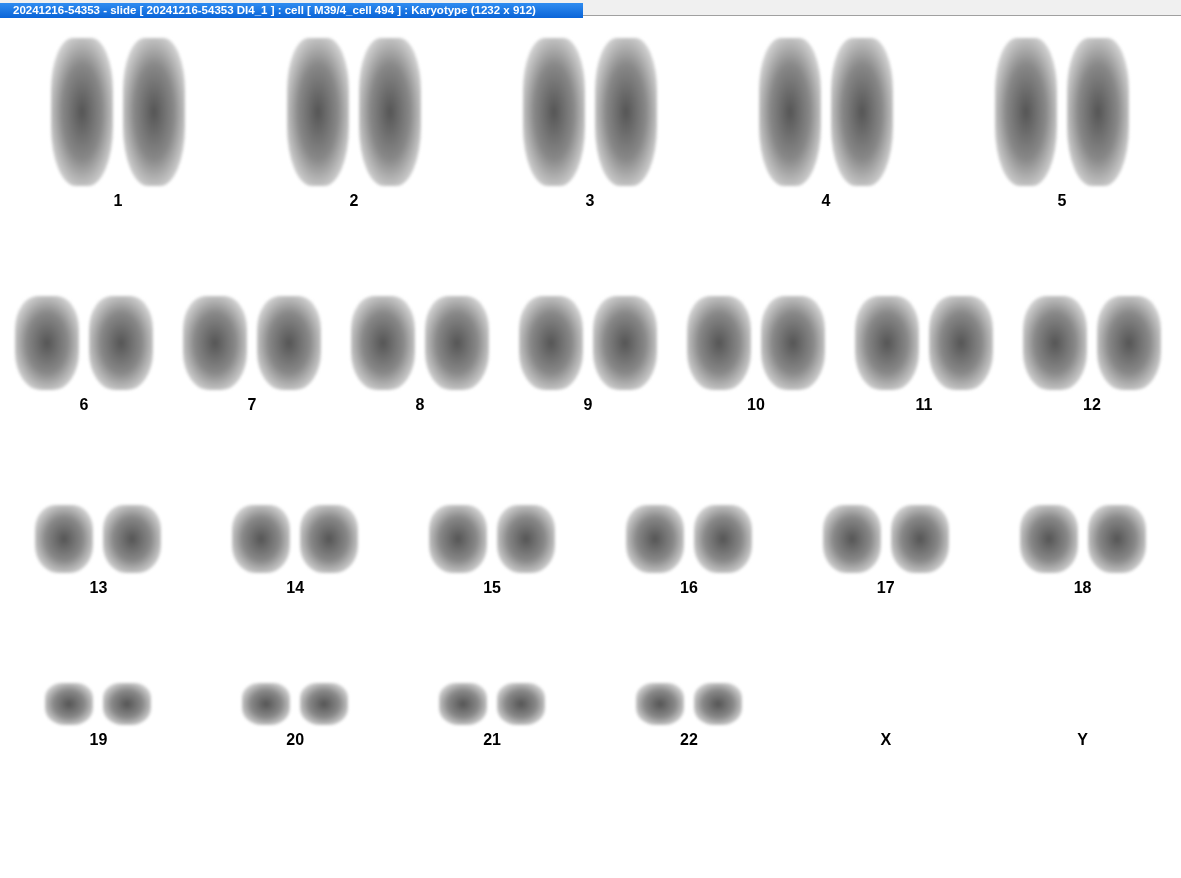  I want to click on chromosome-number: 3, so click(590, 201).